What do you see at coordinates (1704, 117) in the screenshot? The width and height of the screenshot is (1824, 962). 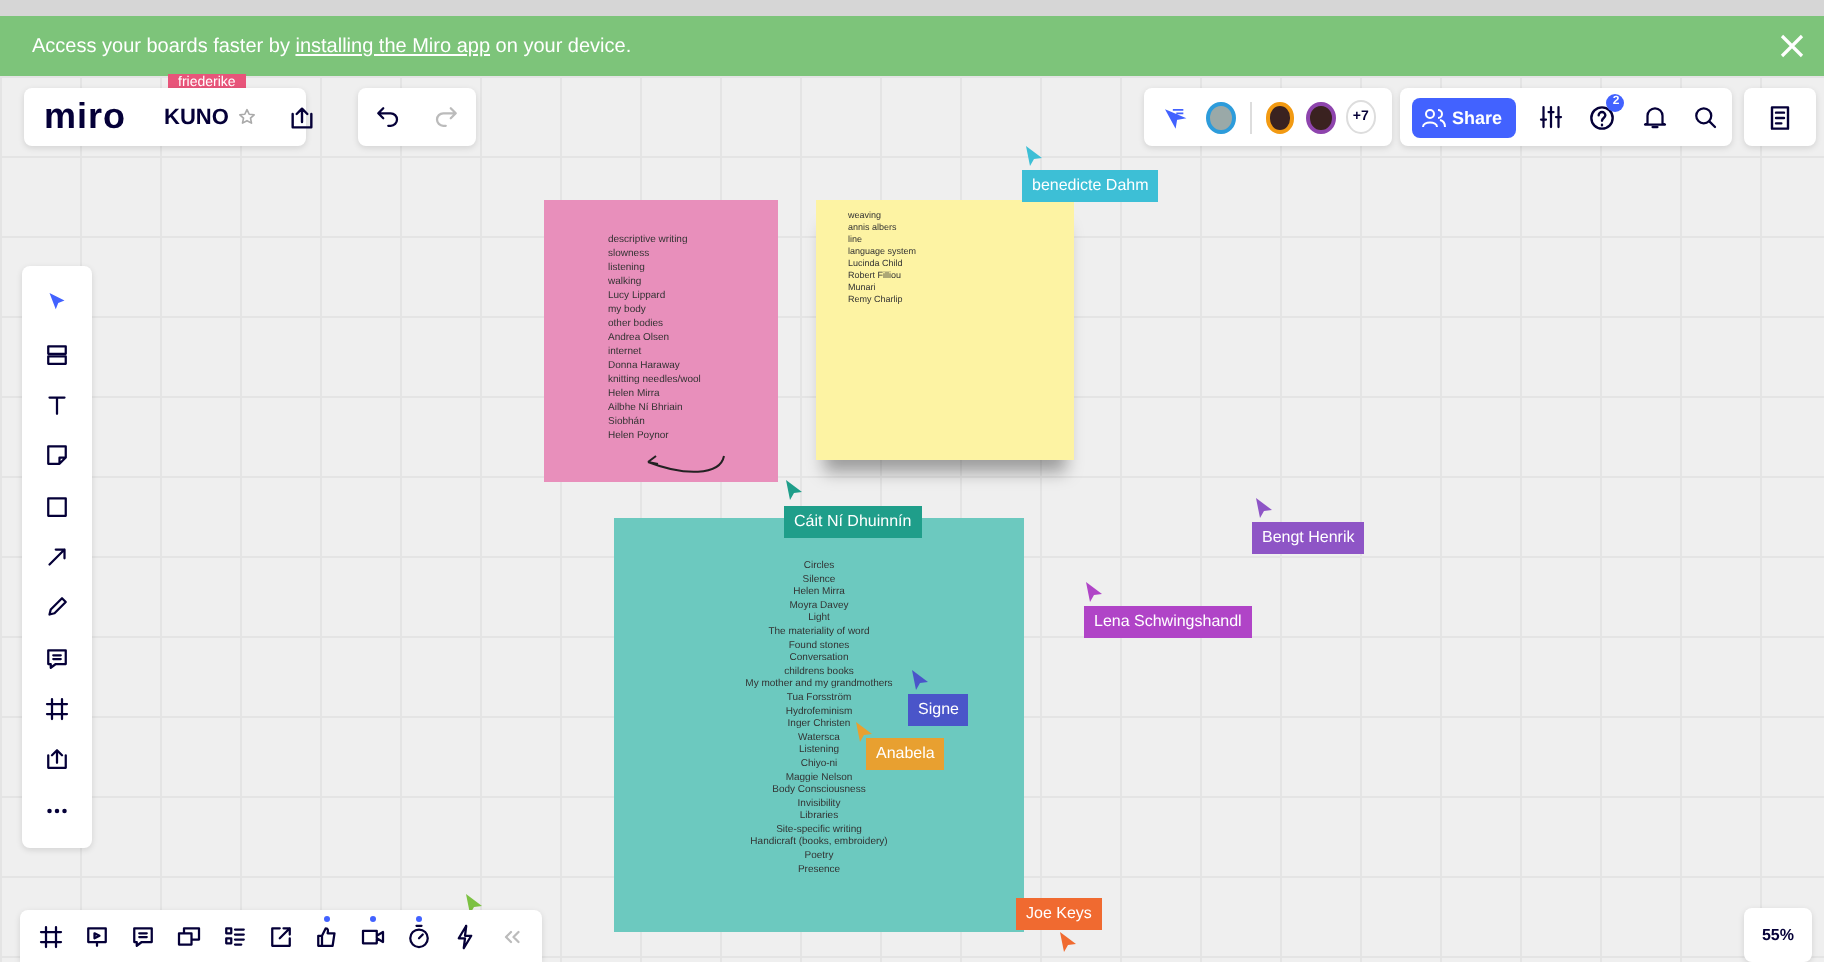 I see `search-icon` at bounding box center [1704, 117].